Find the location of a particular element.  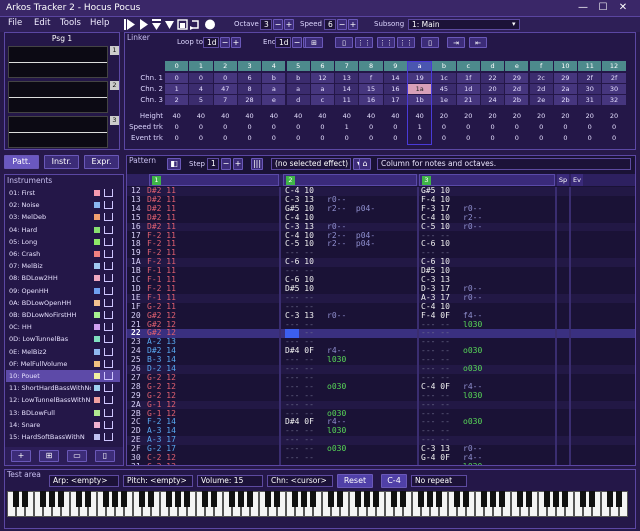

insert-after-icon: ⋮⋮ is located at coordinates (386, 42).